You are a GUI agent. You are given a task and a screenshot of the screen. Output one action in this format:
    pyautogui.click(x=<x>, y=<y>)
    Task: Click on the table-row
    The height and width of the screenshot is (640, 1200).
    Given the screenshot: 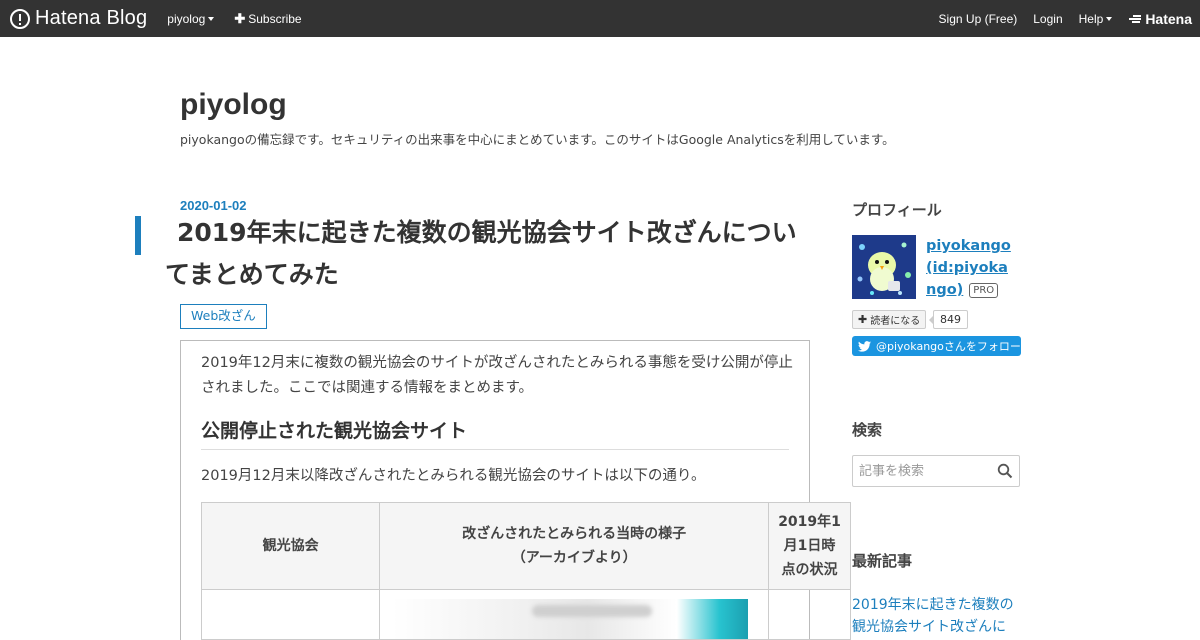 What is the action you would take?
    pyautogui.click(x=525, y=614)
    